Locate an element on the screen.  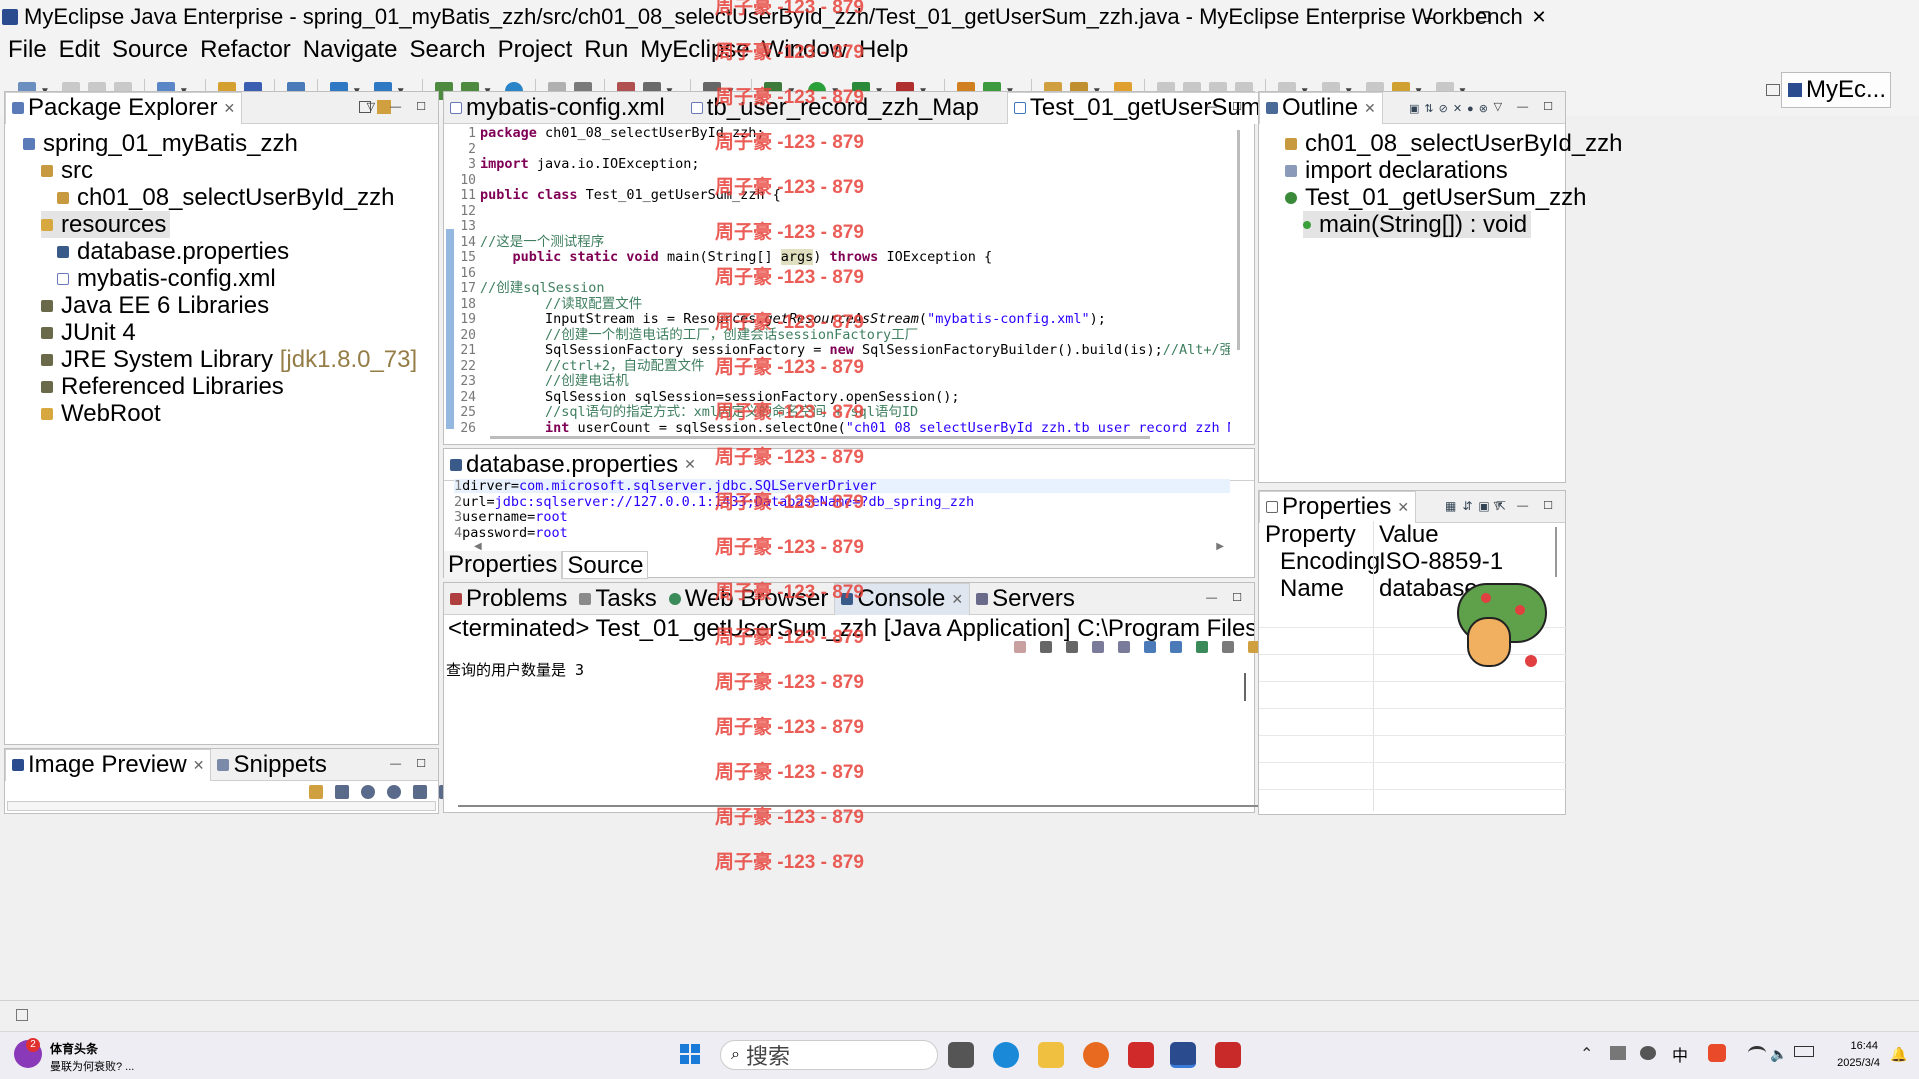
zoom-in-icon is located at coordinates (394, 792).